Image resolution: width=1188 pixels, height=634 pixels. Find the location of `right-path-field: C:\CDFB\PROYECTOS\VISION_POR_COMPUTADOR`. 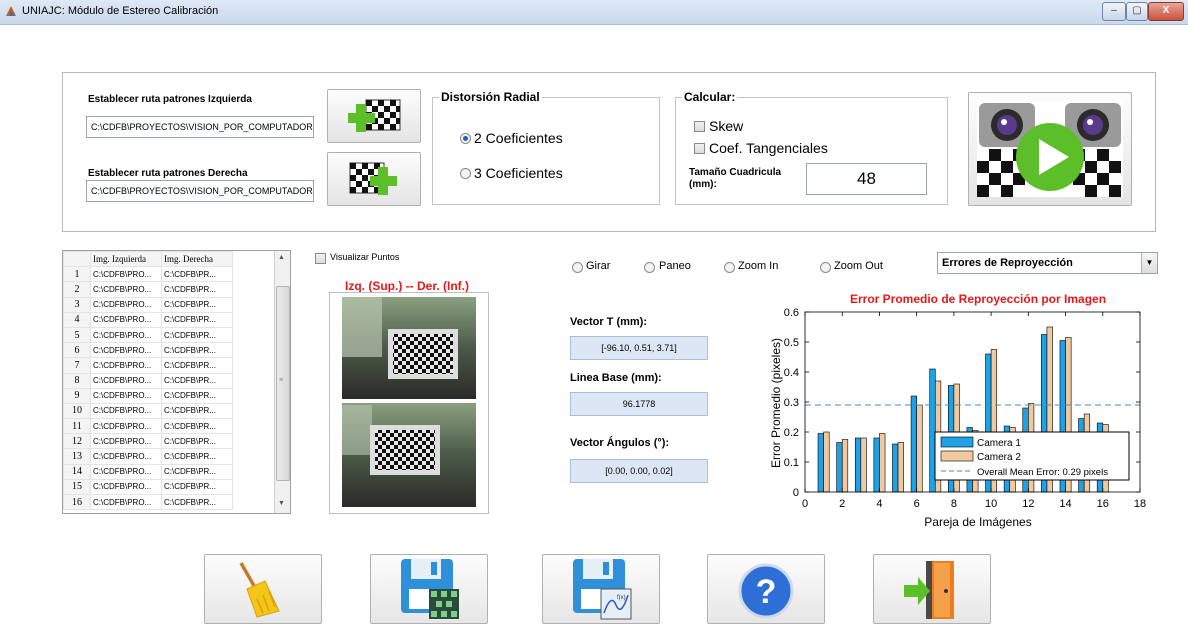

right-path-field: C:\CDFB\PROYECTOS\VISION_POR_COMPUTADOR is located at coordinates (200, 191).